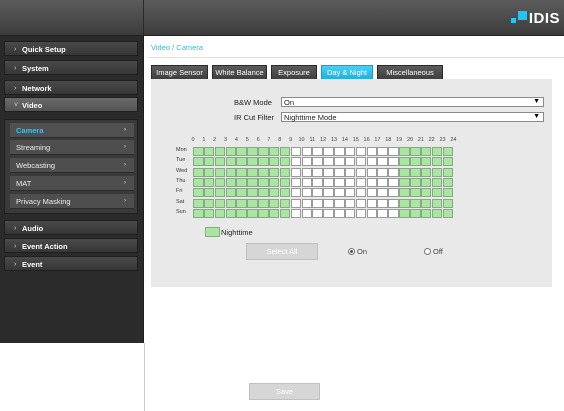 This screenshot has height=411, width=564. I want to click on radio-on: On, so click(357, 251).